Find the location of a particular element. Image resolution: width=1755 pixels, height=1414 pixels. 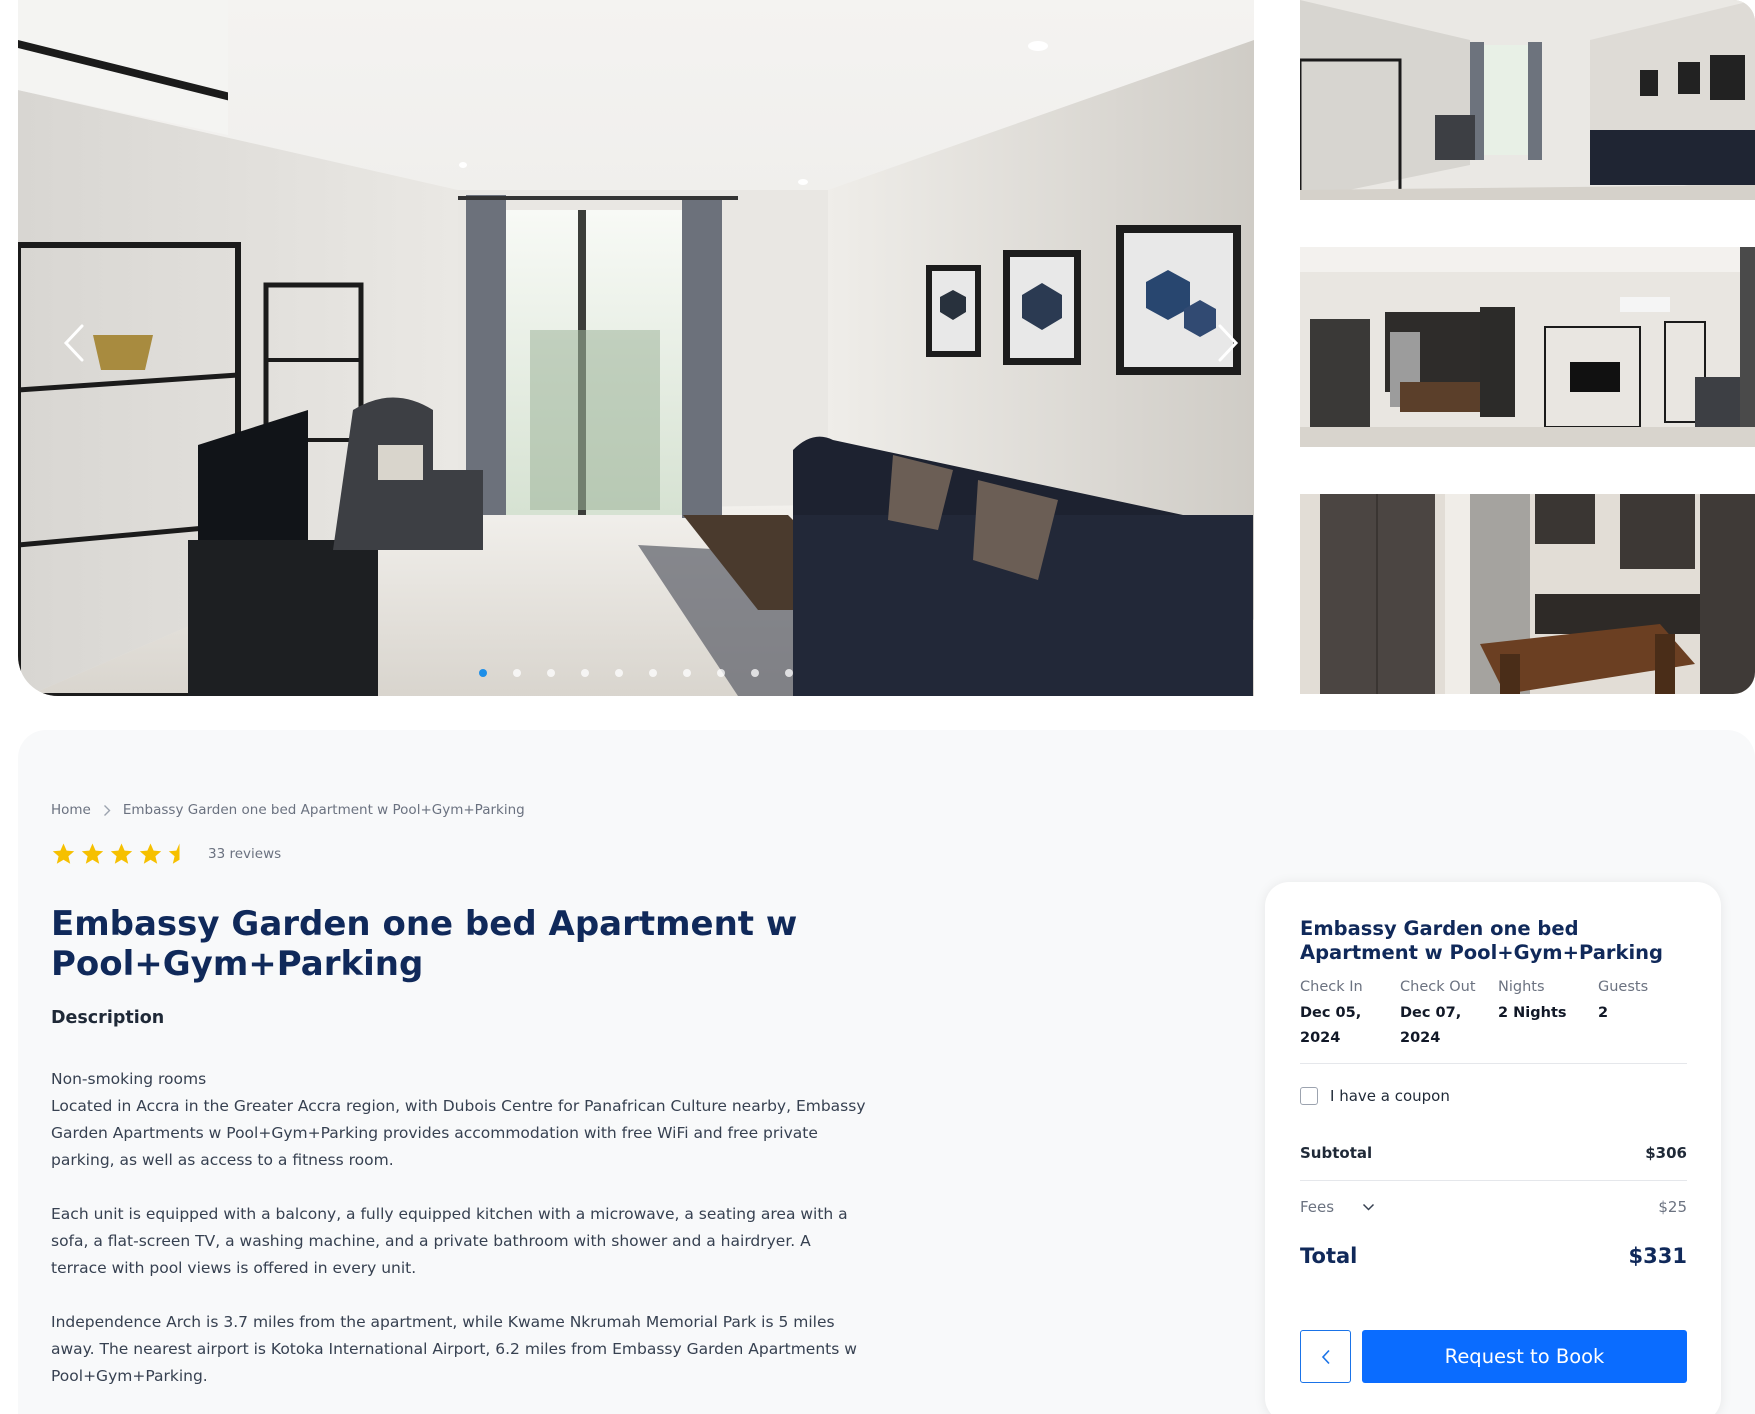

check-out-info: Check Out Dec 07, 2024 is located at coordinates (1445, 1015).